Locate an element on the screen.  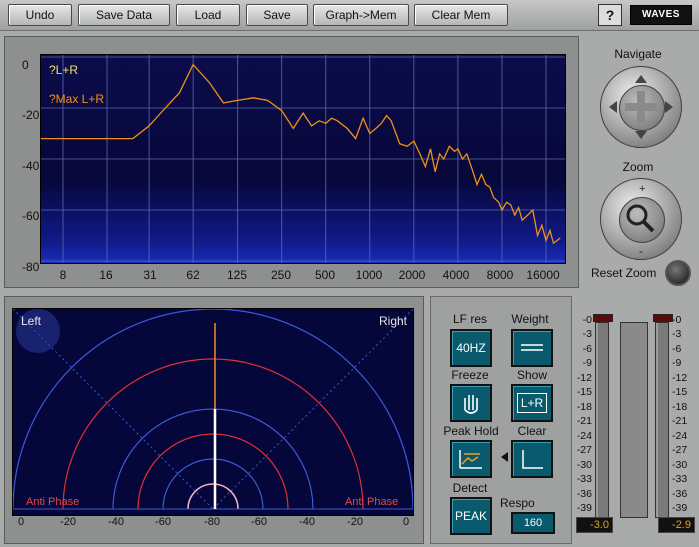
x-tick-label: 62 is located at coordinates (193, 275).